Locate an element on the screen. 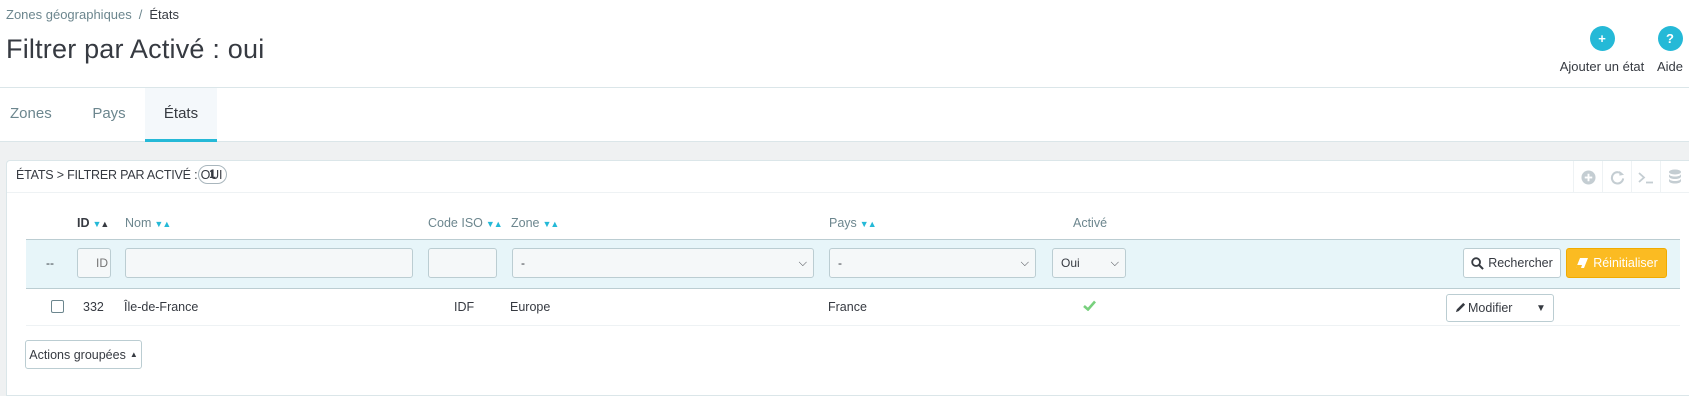  plus-circle-icon: + is located at coordinates (1602, 38).